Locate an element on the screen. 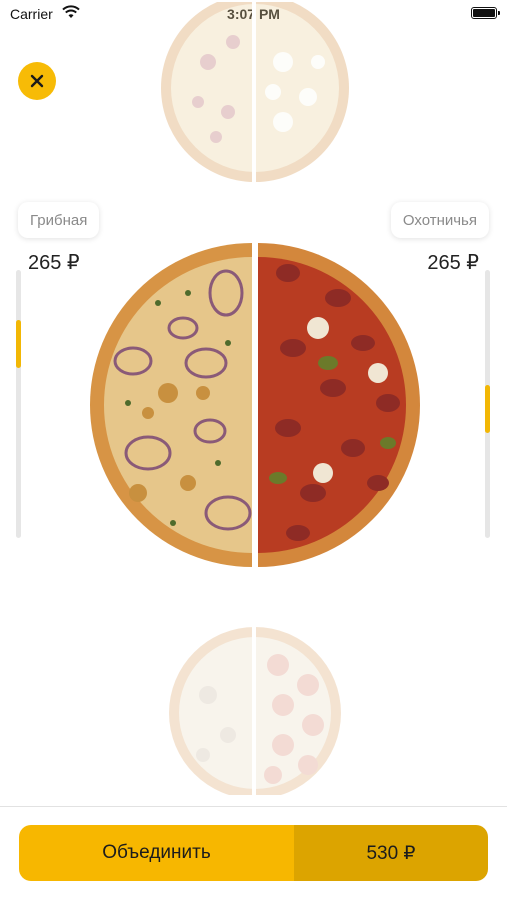 This screenshot has height=900, width=507. close-button is located at coordinates (37, 81).